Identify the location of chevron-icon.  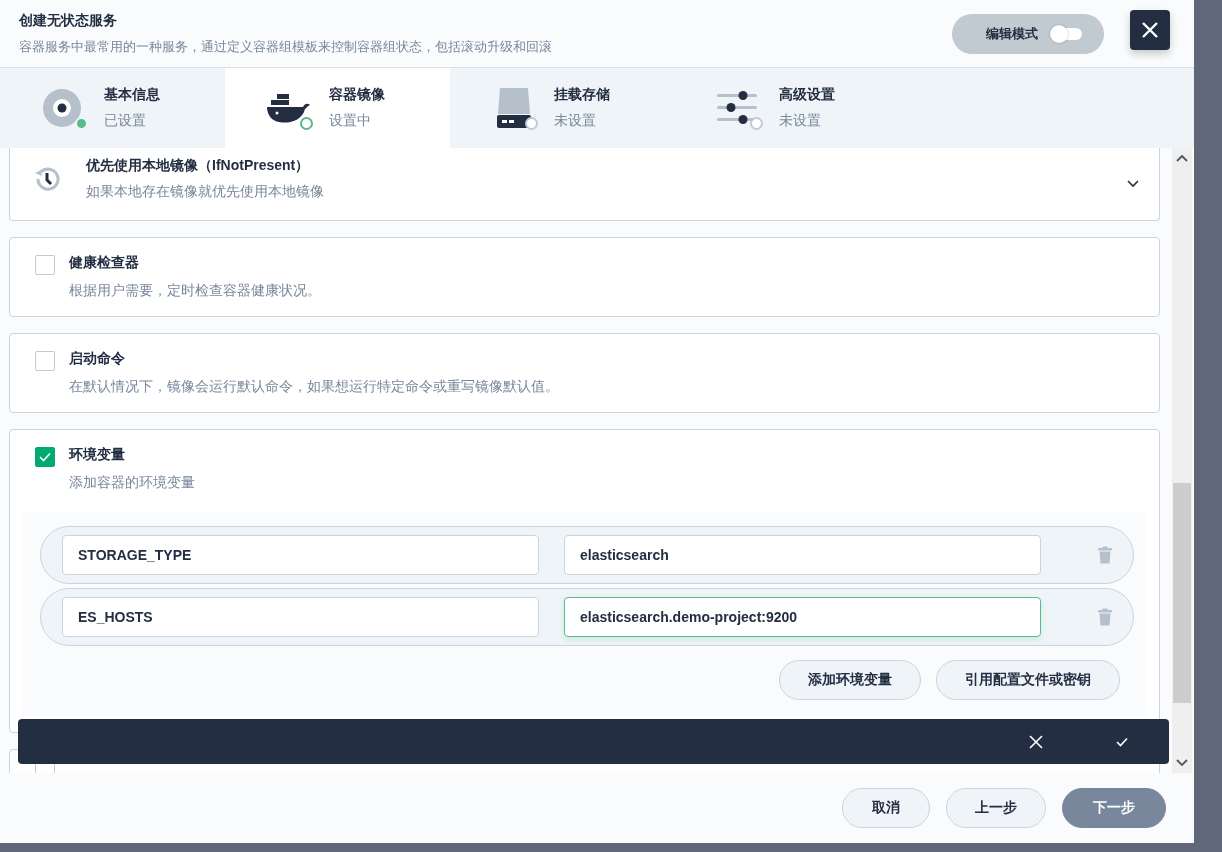
(1133, 184).